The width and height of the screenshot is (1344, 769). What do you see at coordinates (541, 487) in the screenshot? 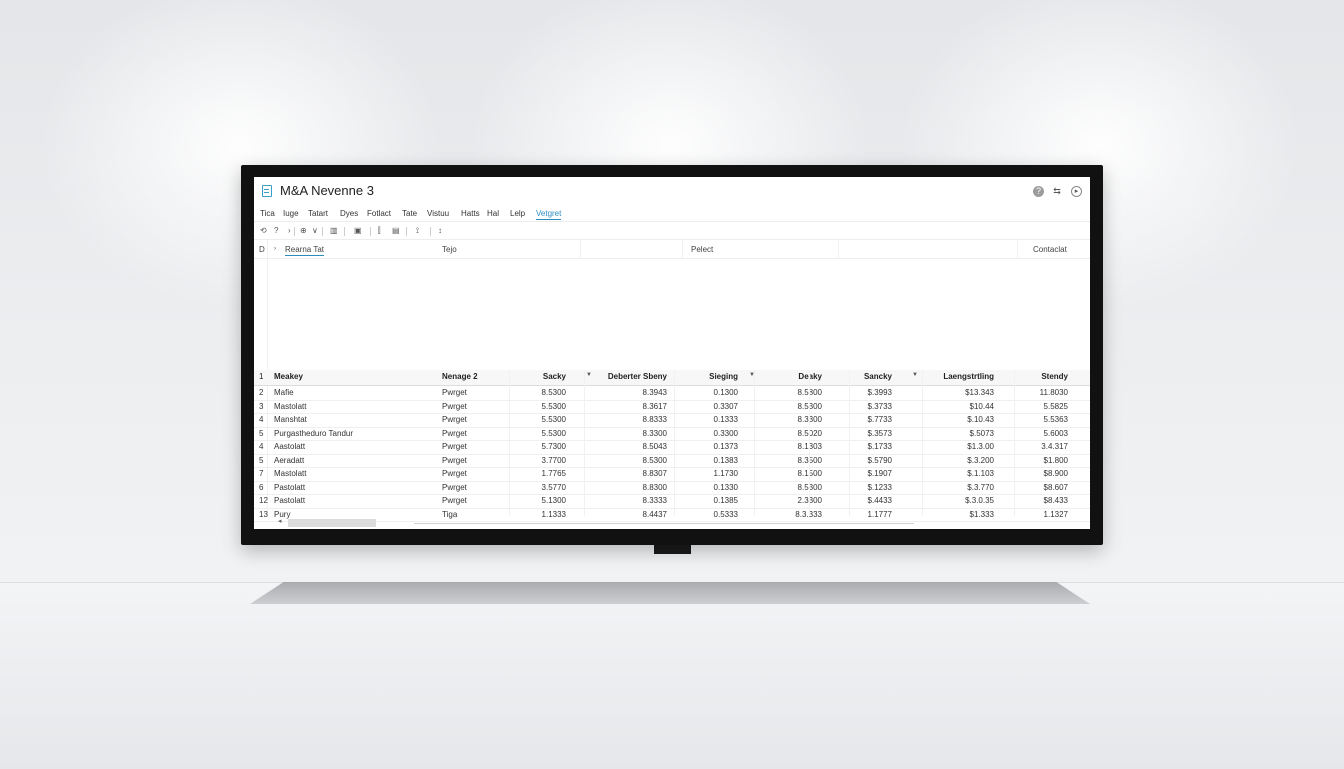
I see `table-cell: 3.5770` at bounding box center [541, 487].